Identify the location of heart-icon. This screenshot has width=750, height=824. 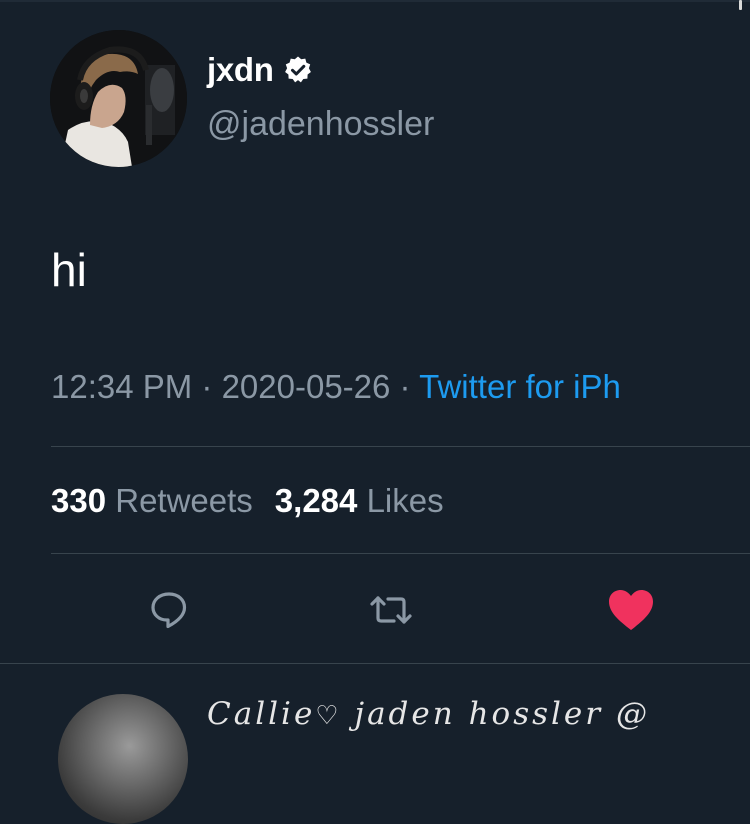
(631, 610).